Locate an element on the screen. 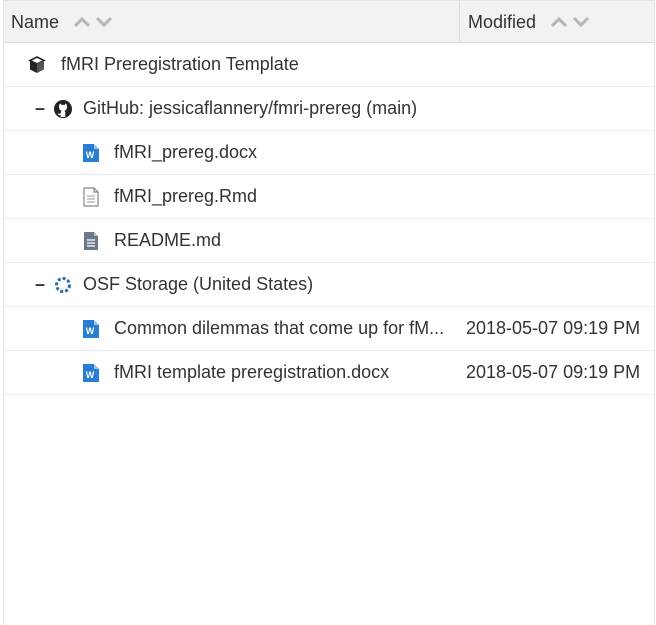 The image size is (656, 625). markdown-file-icon is located at coordinates (91, 241).